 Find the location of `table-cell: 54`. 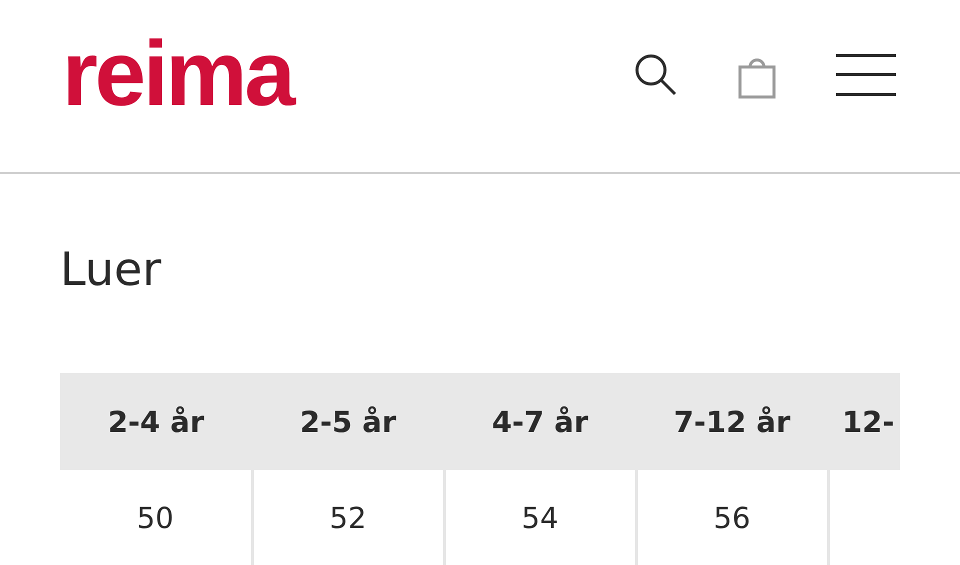

table-cell: 54 is located at coordinates (540, 517).